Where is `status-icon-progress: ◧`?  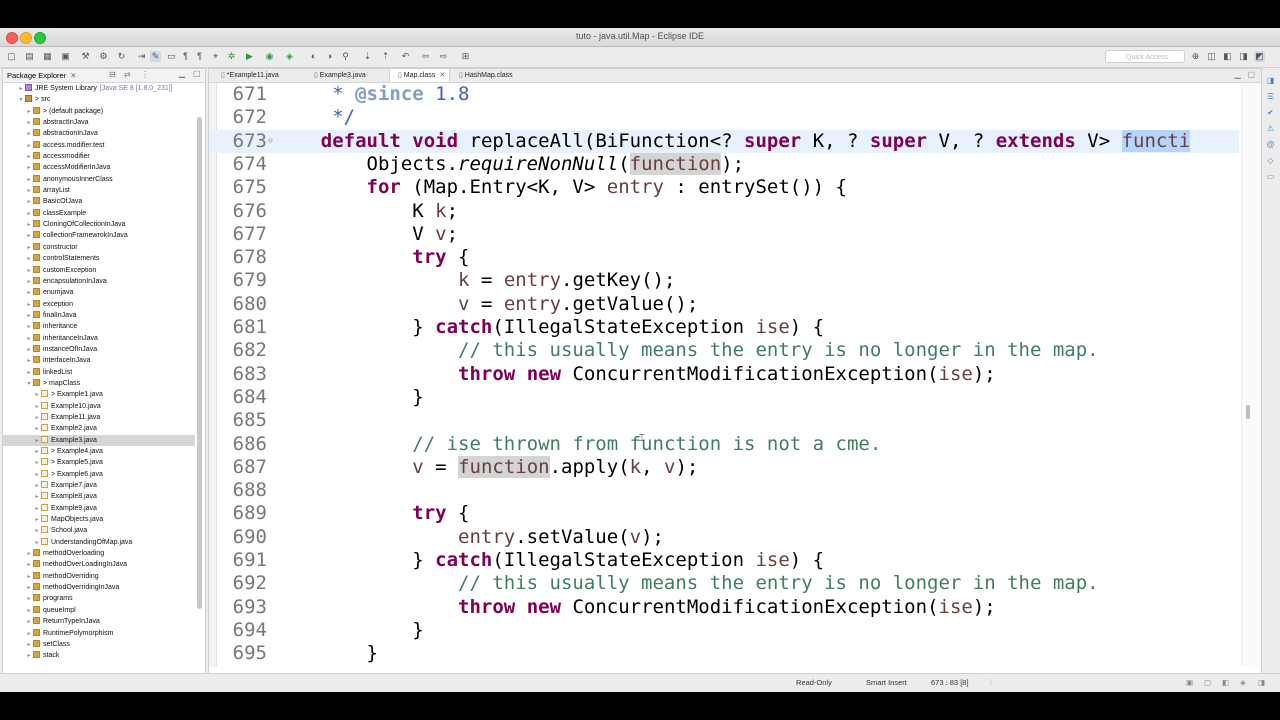 status-icon-progress: ◧ is located at coordinates (1225, 682).